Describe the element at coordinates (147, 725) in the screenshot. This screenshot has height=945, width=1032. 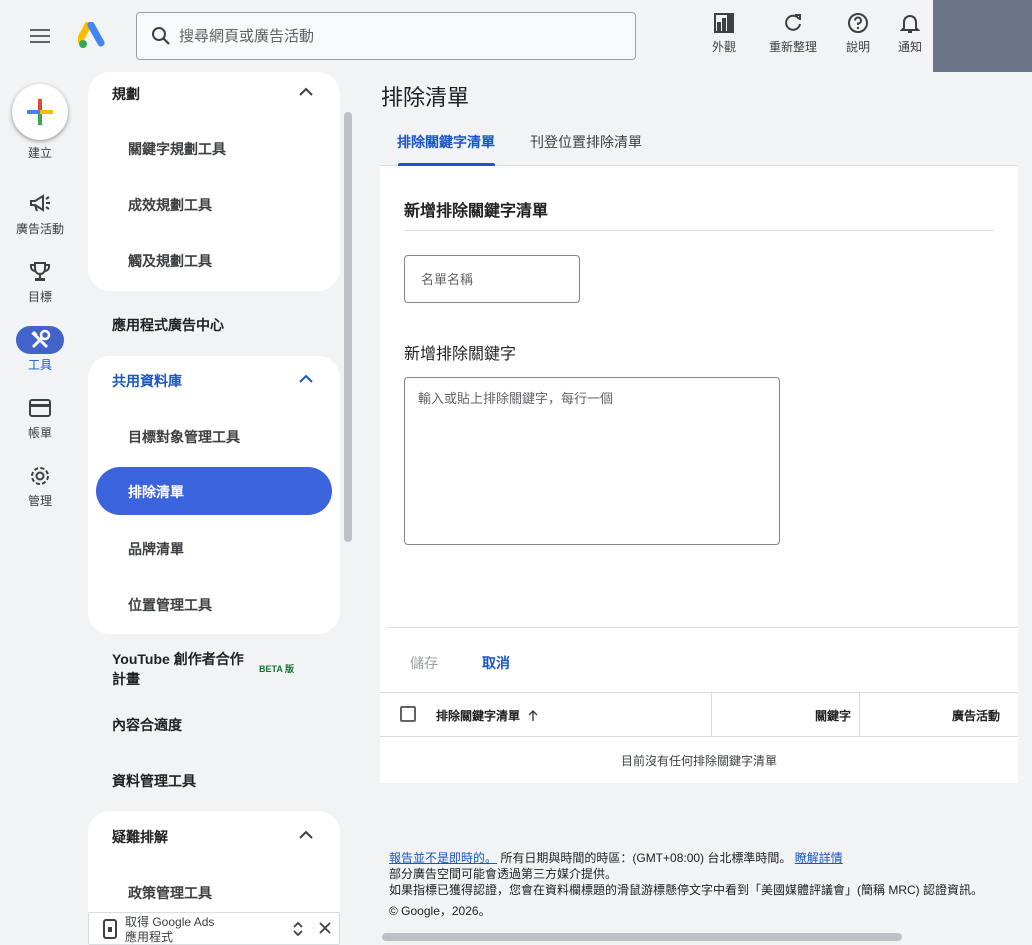
I see `nav-content-suitability: 內容合適度` at that location.